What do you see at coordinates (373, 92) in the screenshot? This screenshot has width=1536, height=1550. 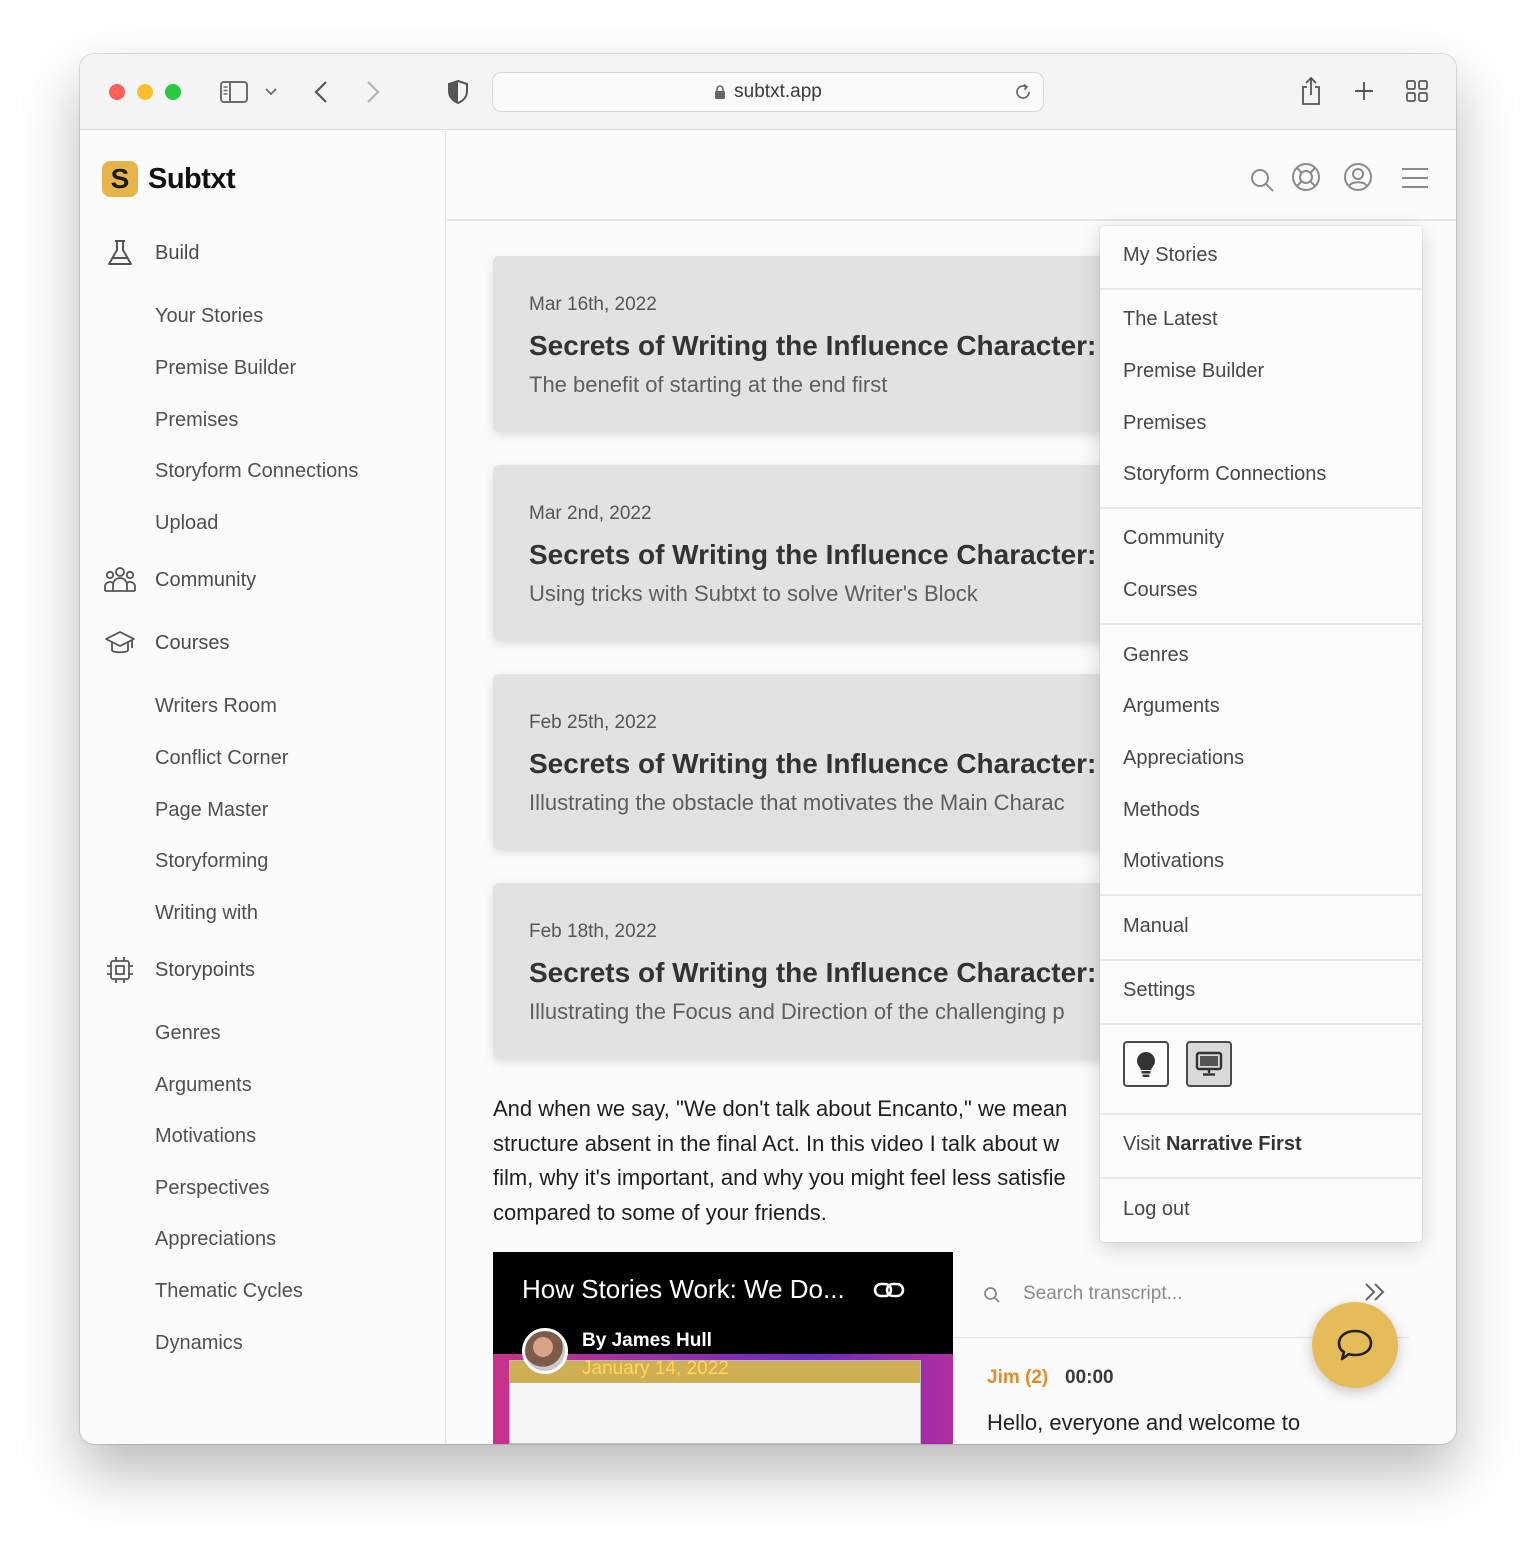 I see `forward-button` at bounding box center [373, 92].